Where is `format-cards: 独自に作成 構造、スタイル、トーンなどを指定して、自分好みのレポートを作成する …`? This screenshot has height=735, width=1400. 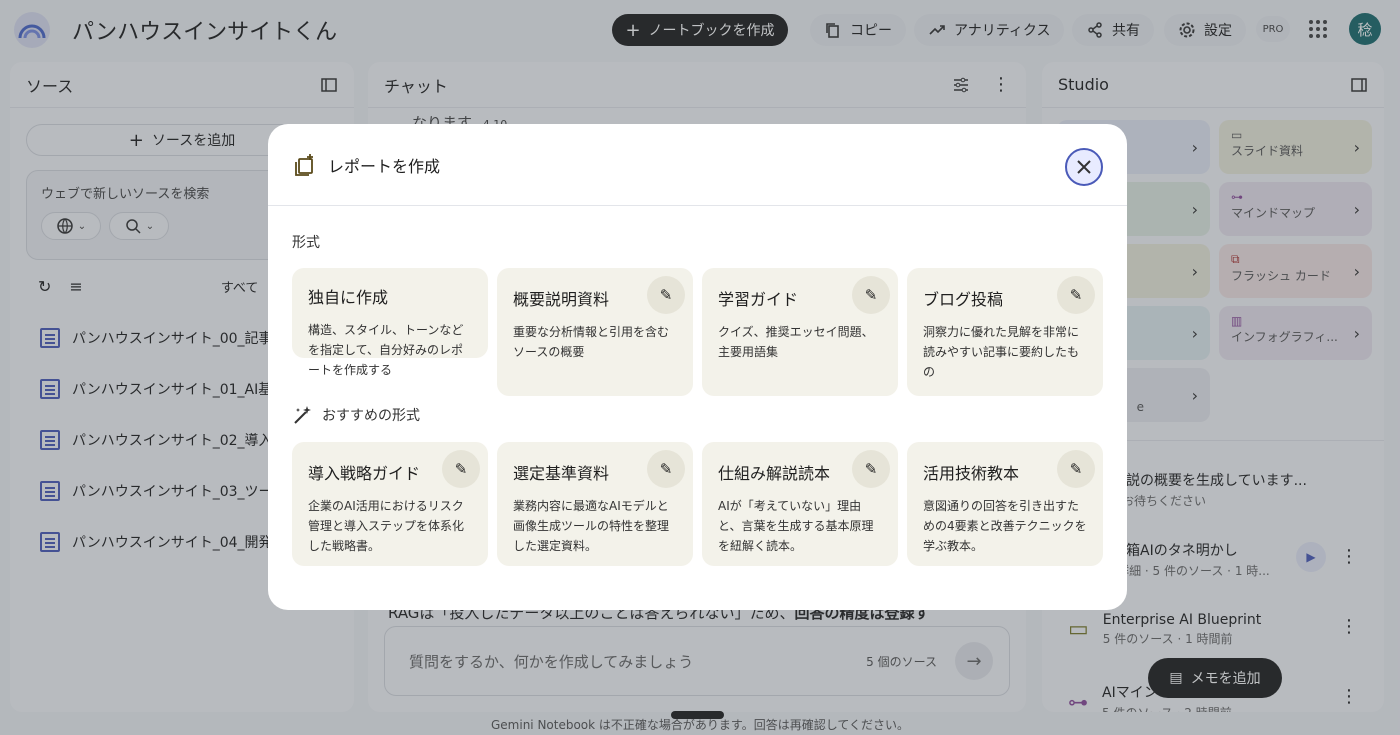
format-cards: 独自に作成 構造、スタイル、トーンなどを指定して、自分好みのレポートを作成する … is located at coordinates (697, 332).